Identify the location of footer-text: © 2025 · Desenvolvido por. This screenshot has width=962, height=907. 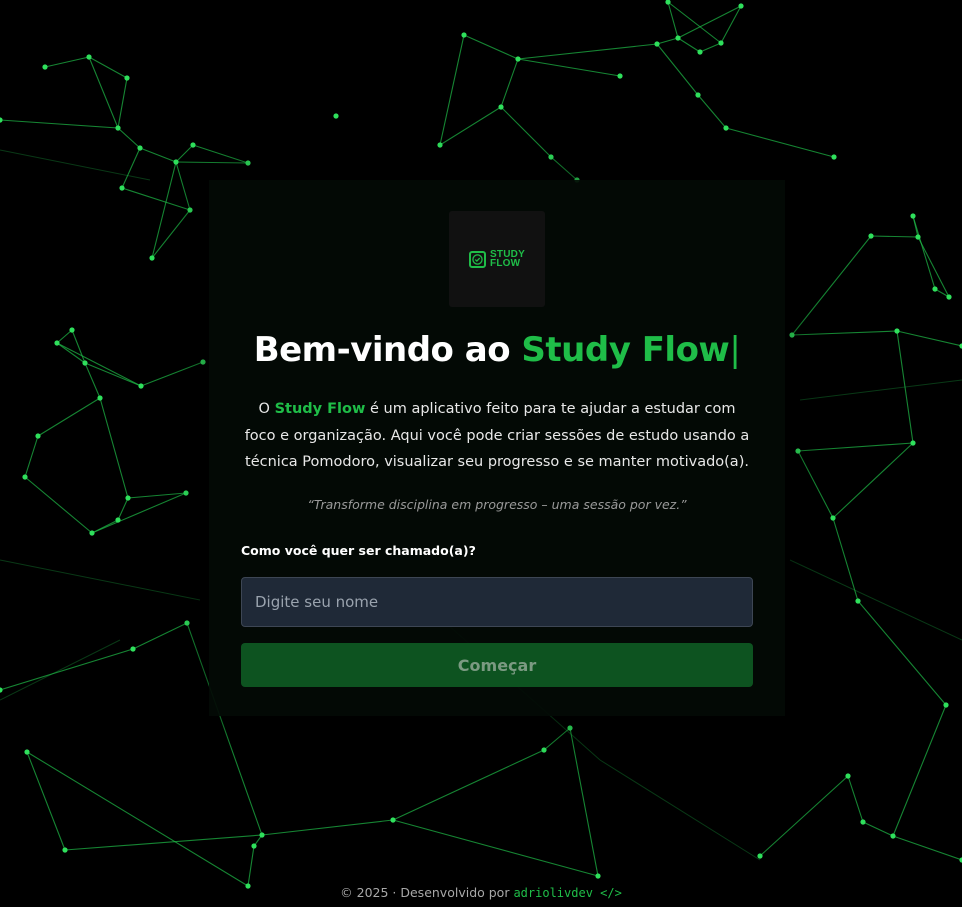
(427, 892).